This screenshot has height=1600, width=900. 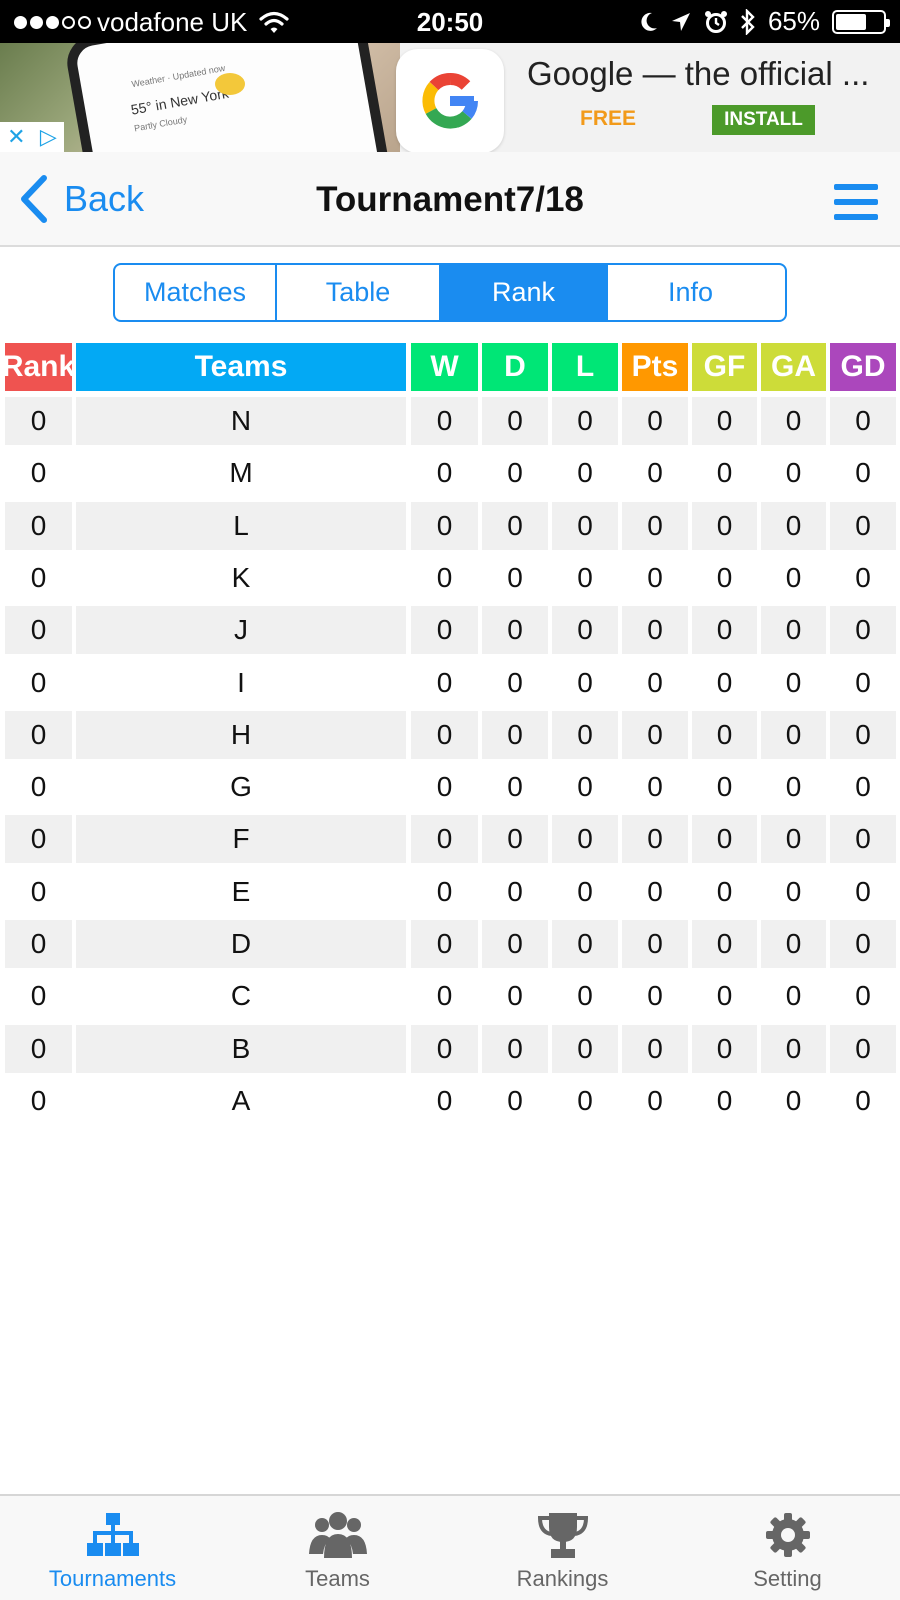 I want to click on ad-close-icon: ✕, so click(x=16, y=137).